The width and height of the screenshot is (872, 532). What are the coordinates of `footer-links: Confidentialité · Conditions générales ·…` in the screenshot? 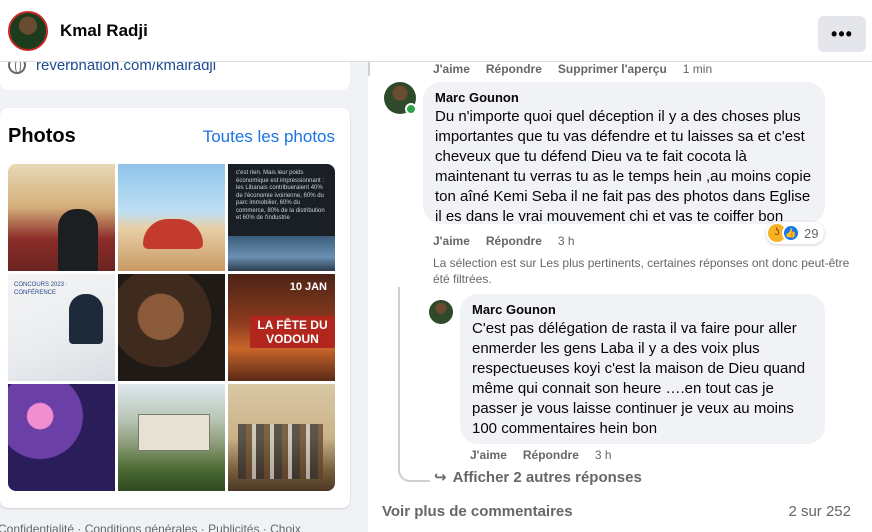 It's located at (150, 527).